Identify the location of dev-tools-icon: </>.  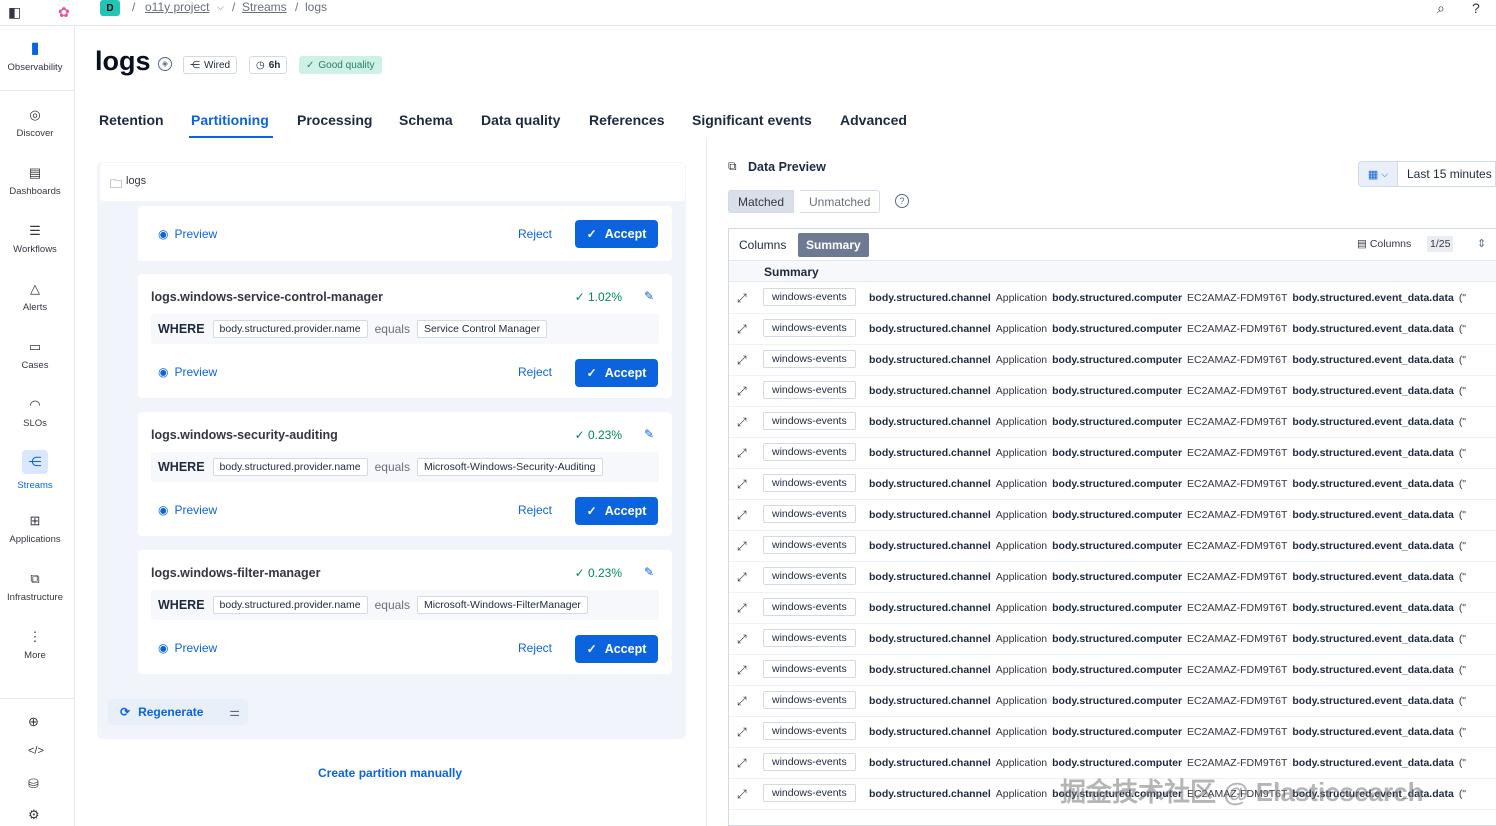
(36, 751).